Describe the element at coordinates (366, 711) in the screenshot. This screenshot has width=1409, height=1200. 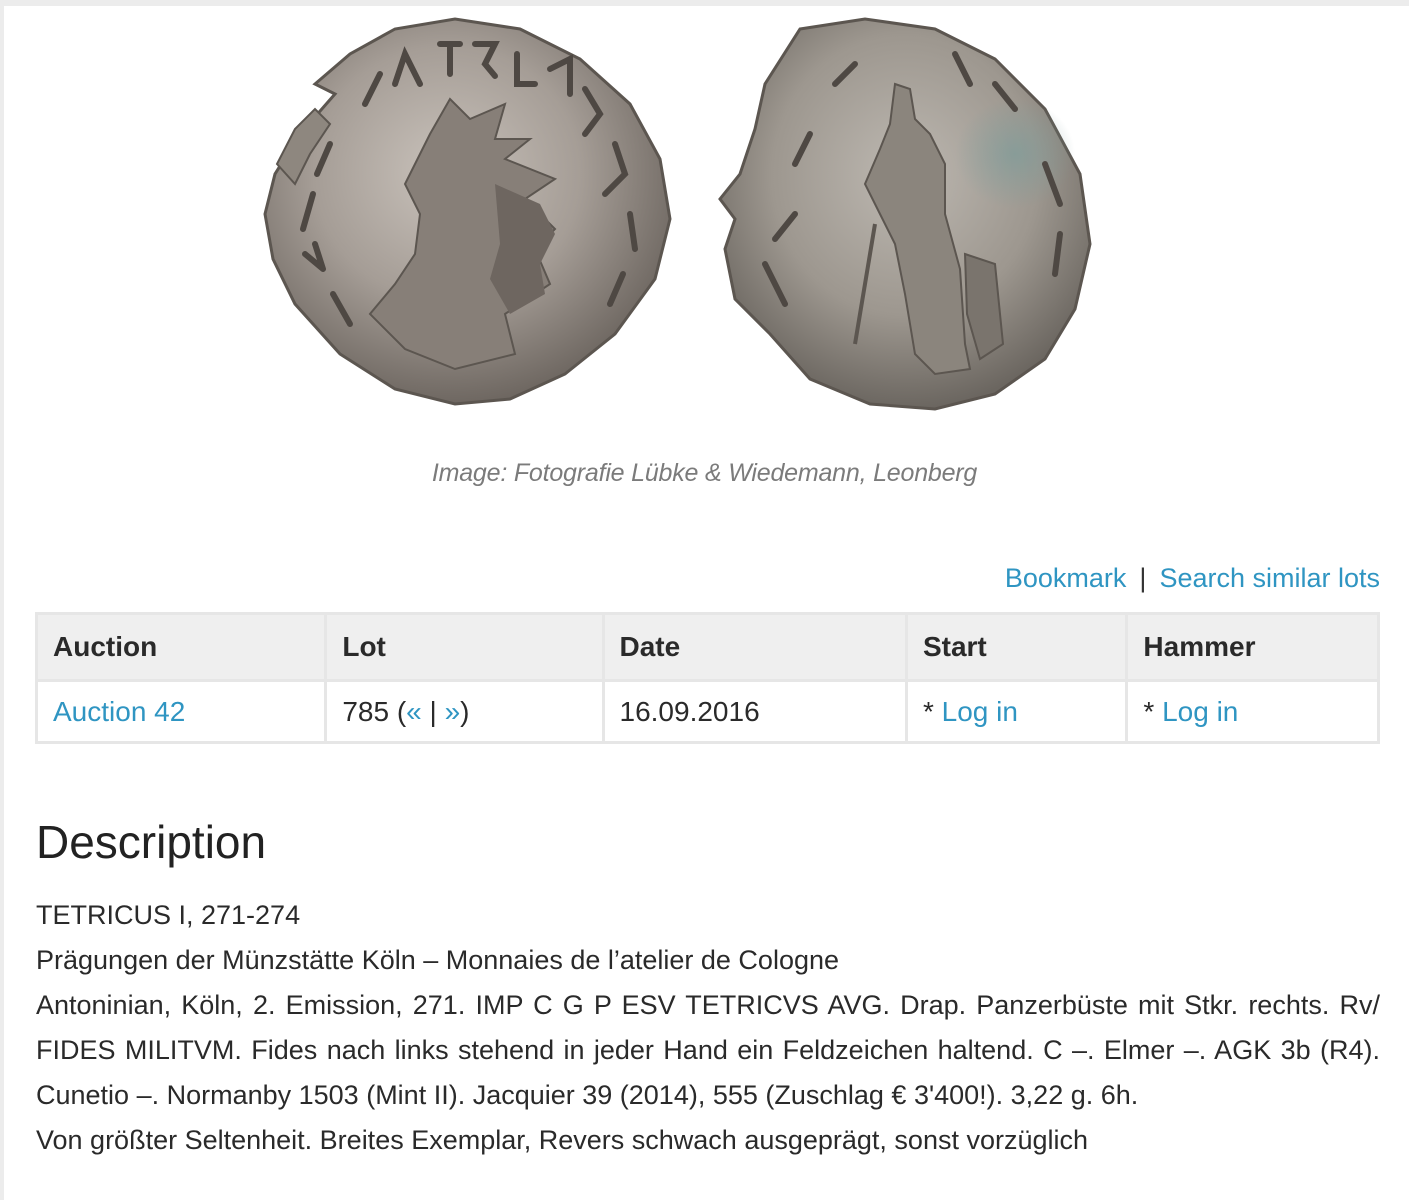
I see `lot-number: 785` at that location.